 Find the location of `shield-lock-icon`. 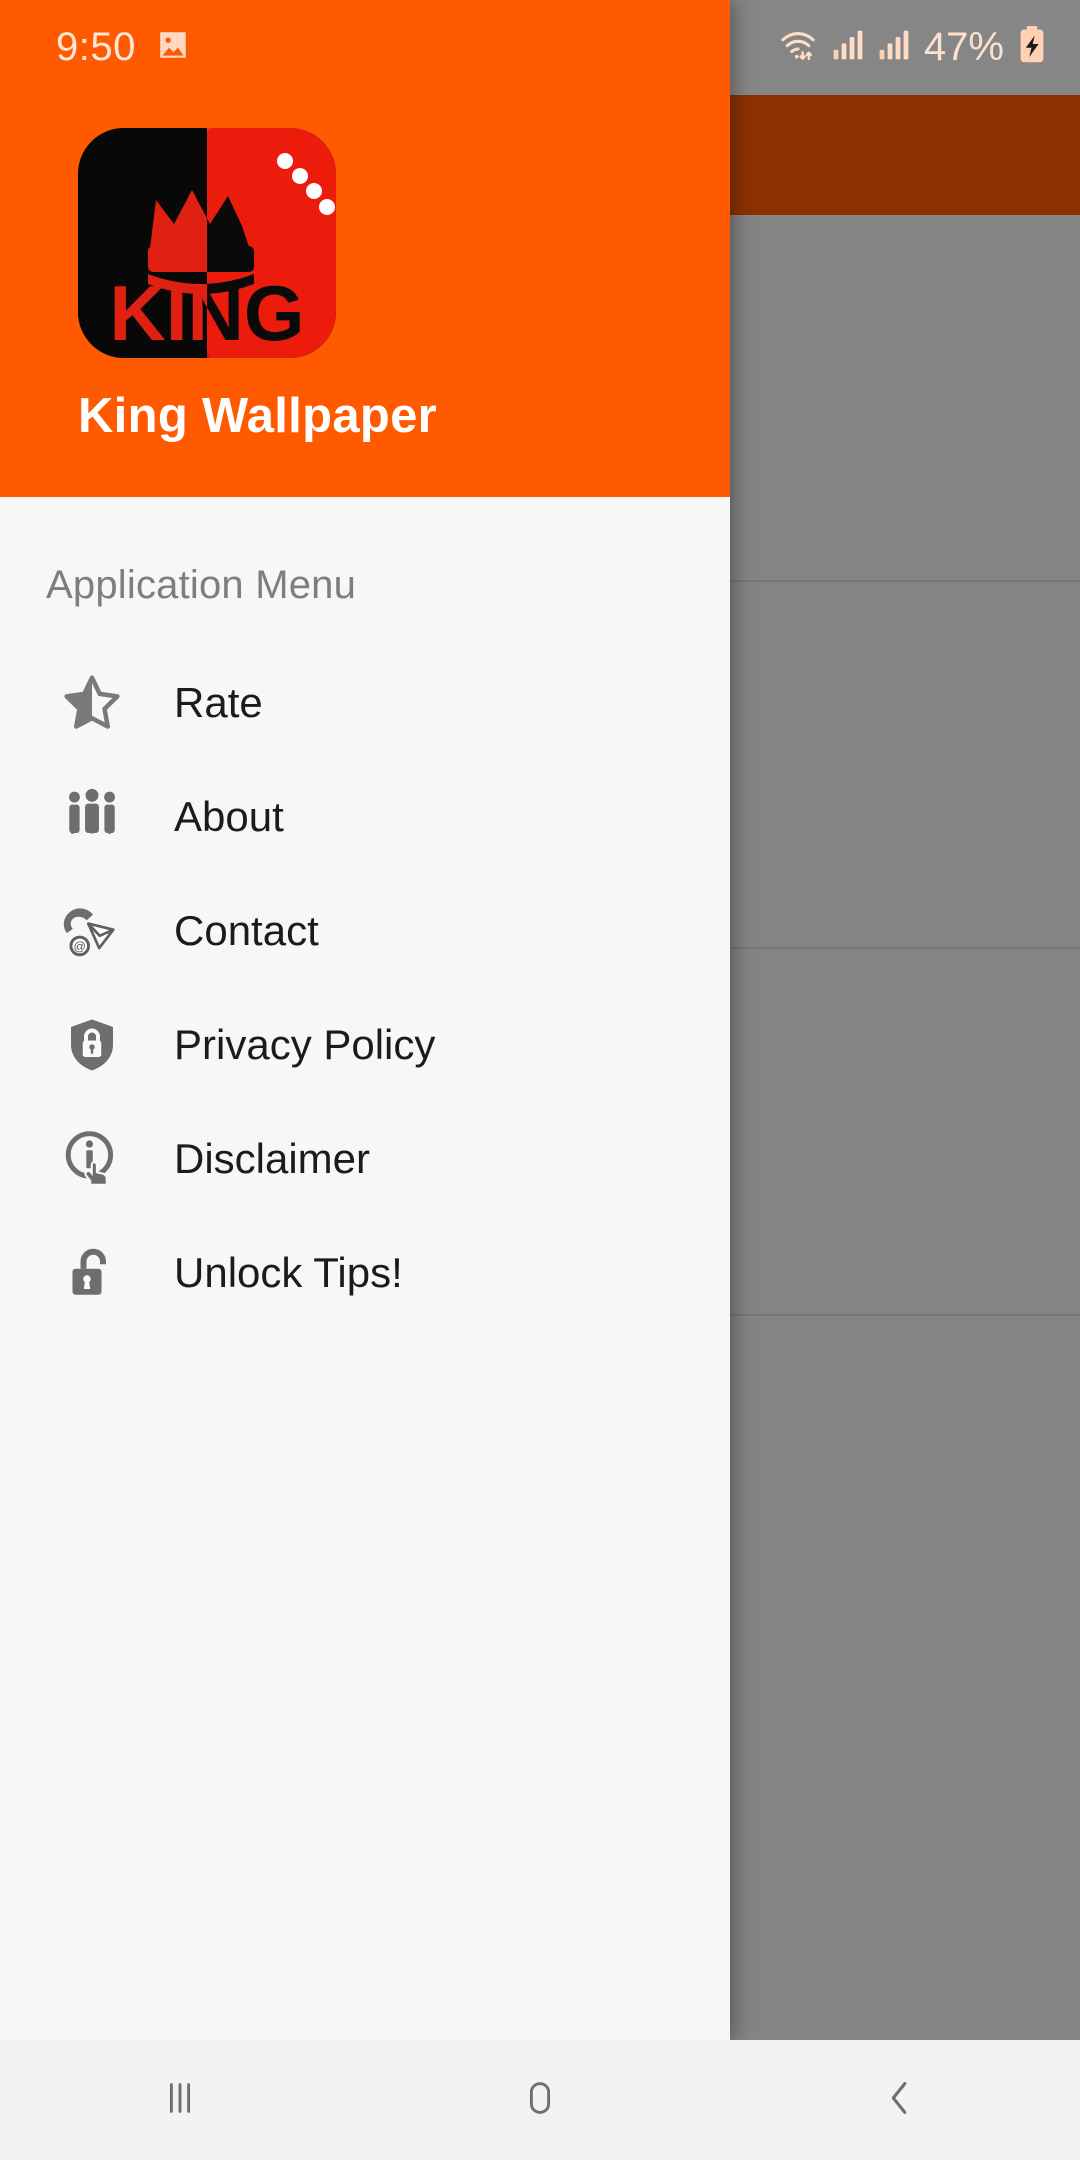

shield-lock-icon is located at coordinates (92, 1045).